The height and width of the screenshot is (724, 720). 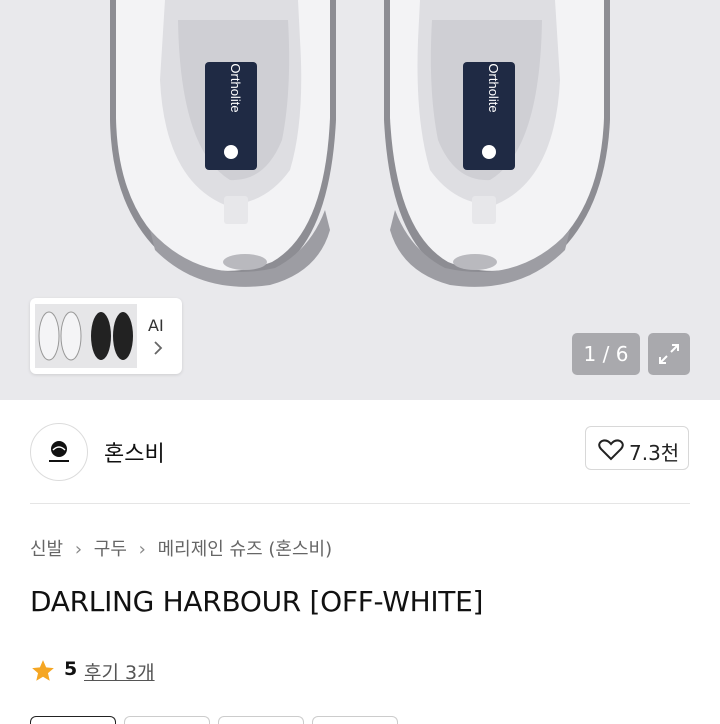 I want to click on ai-thumbnail-card: AI, so click(x=106, y=336).